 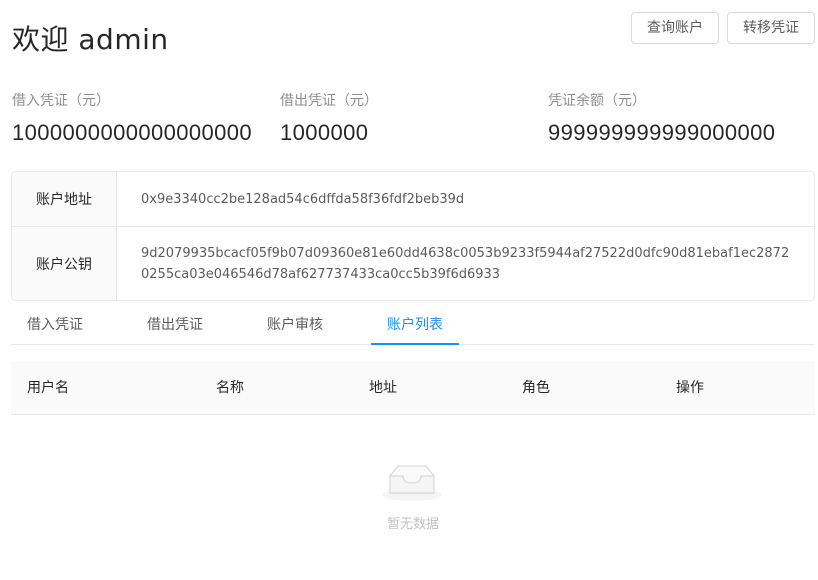 What do you see at coordinates (383, 388) in the screenshot?
I see `column-header-address: 地址` at bounding box center [383, 388].